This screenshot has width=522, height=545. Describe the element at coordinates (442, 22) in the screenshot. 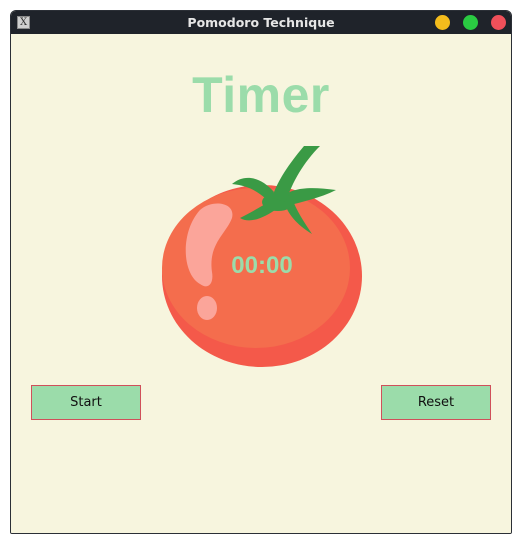

I see `minimize-button` at that location.